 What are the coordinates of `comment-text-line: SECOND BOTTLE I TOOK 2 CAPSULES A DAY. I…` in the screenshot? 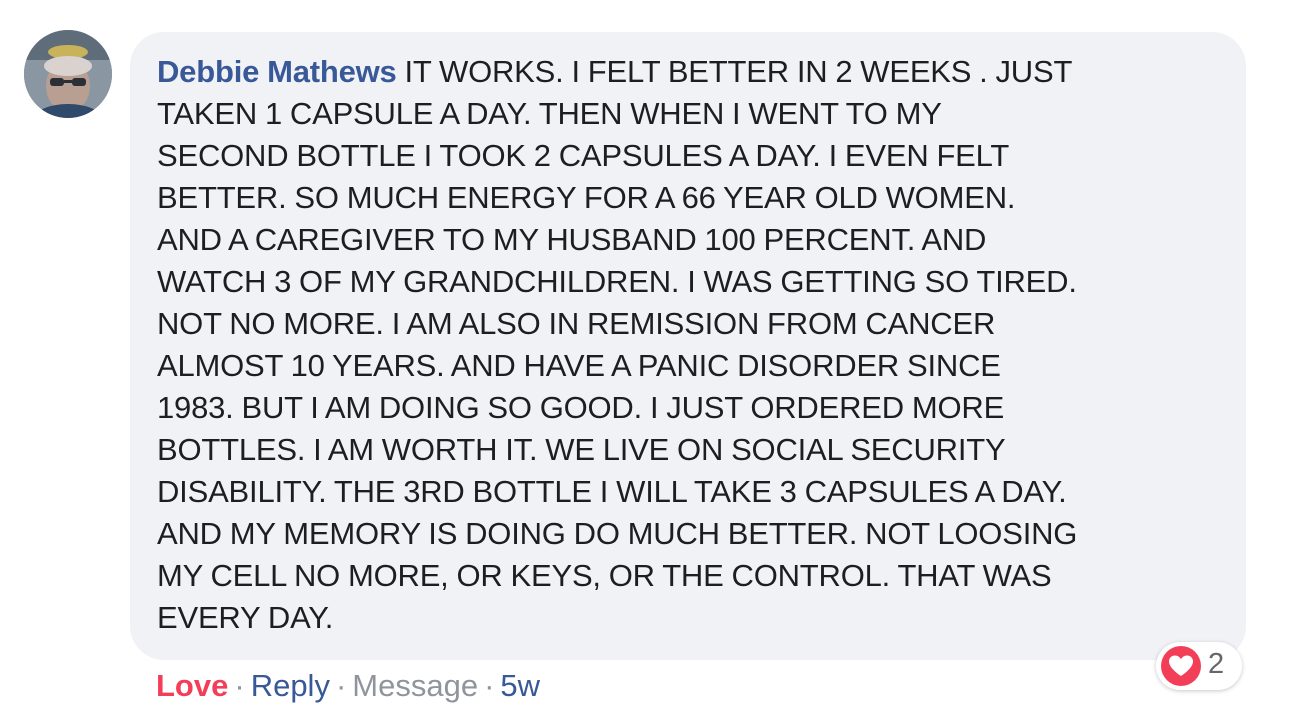 It's located at (583, 155).